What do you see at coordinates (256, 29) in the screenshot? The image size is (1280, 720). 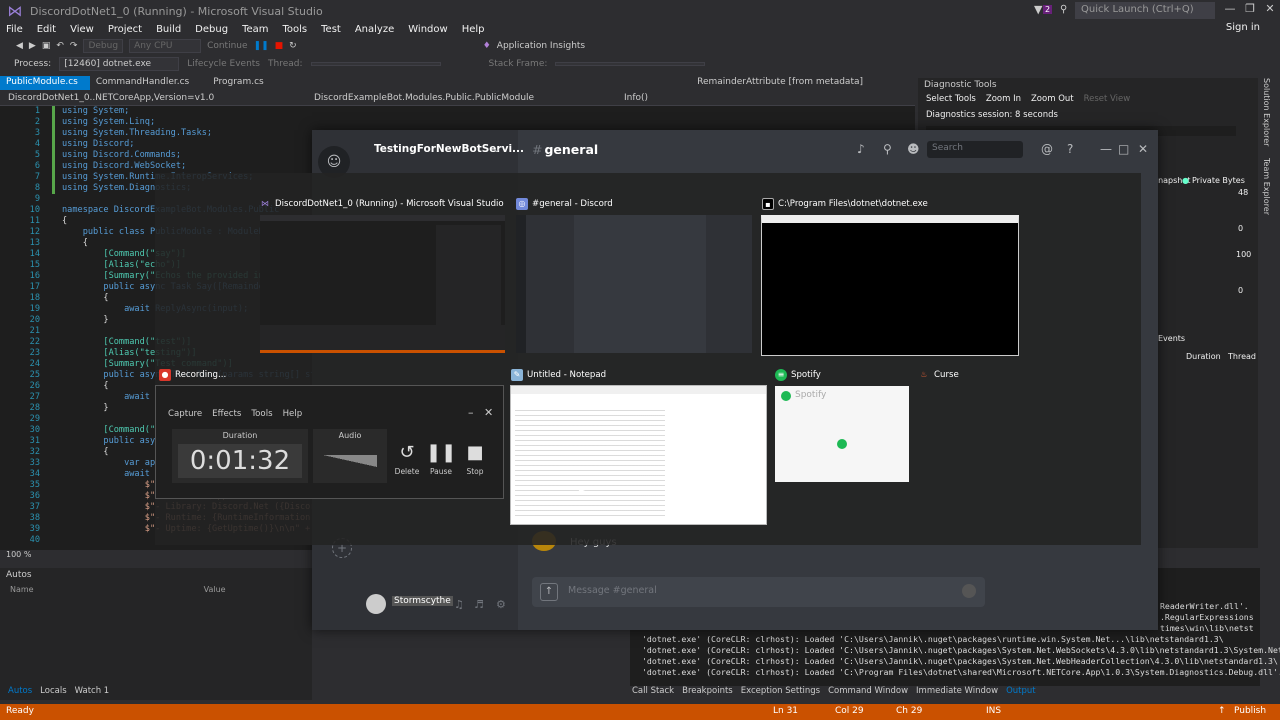 I see `menu-team: Team` at bounding box center [256, 29].